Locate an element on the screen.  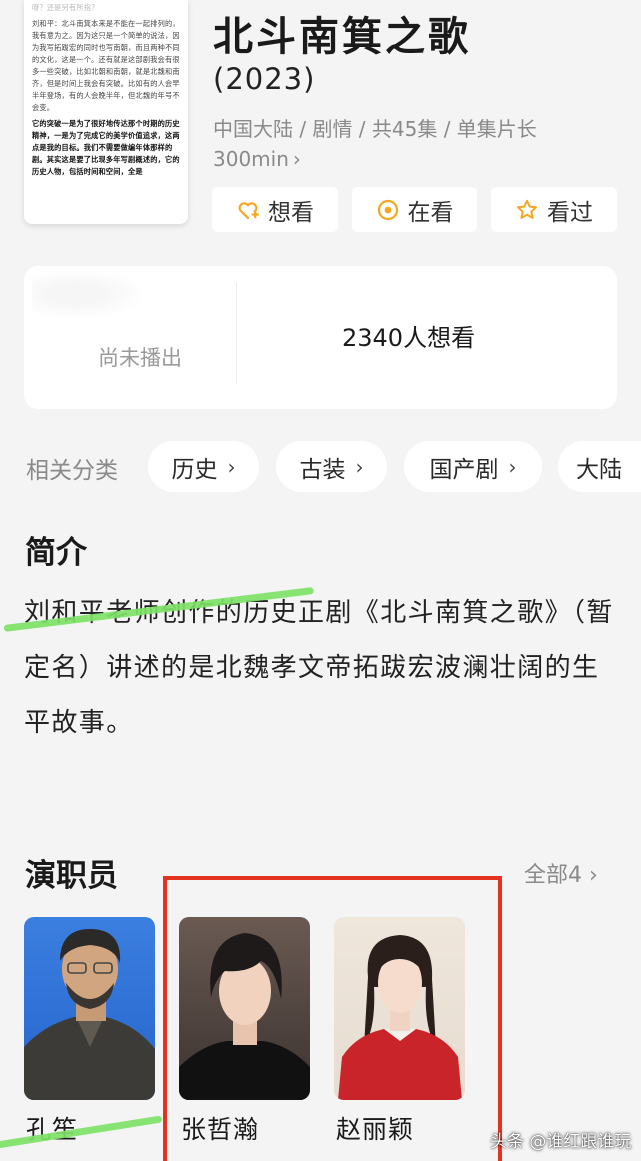
category-chip-label: 历史 is located at coordinates (194, 469).